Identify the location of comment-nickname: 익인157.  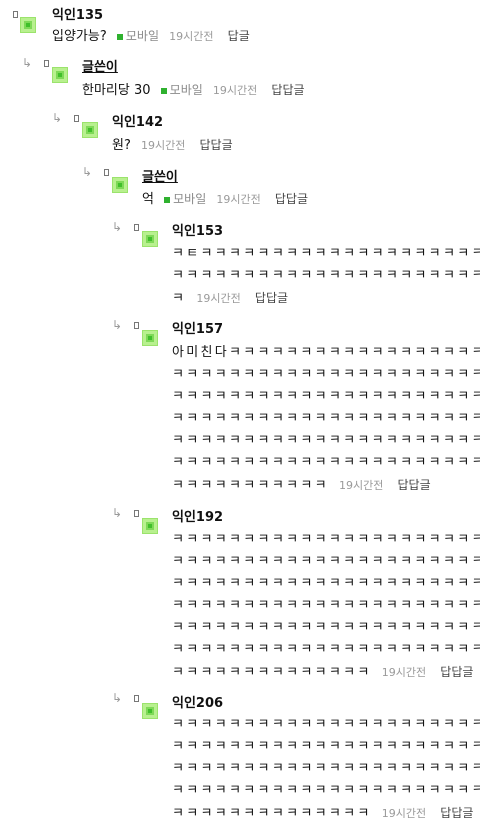
(197, 330).